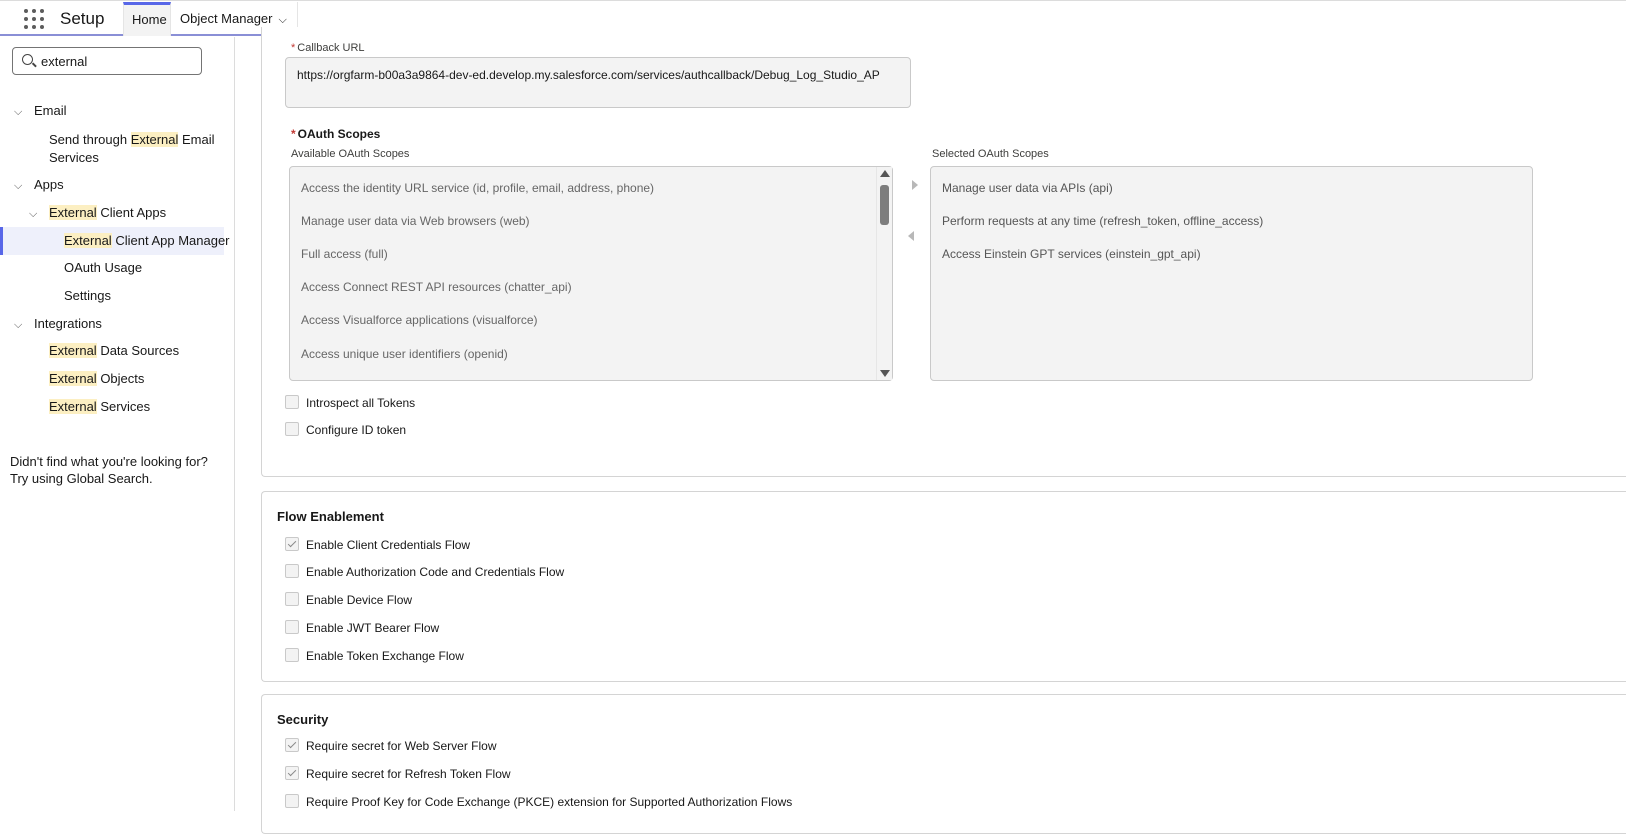  Describe the element at coordinates (408, 773) in the screenshot. I see `checkbox-label: Require secret for Refresh Token Flow` at that location.